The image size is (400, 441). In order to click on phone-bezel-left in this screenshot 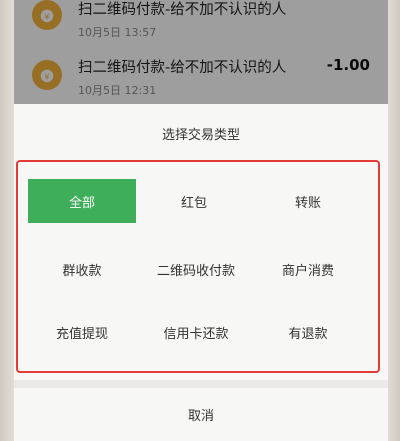, I will do `click(7, 220)`.